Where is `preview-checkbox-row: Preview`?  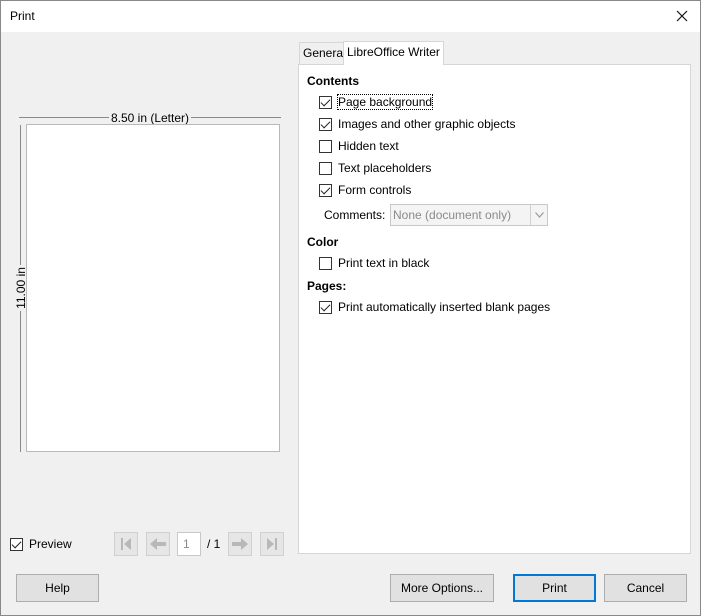
preview-checkbox-row: Preview is located at coordinates (41, 544).